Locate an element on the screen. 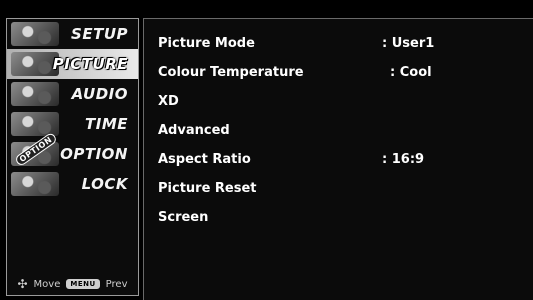 The image size is (533, 300). sidebar-item-picture: PICTURE is located at coordinates (72, 64).